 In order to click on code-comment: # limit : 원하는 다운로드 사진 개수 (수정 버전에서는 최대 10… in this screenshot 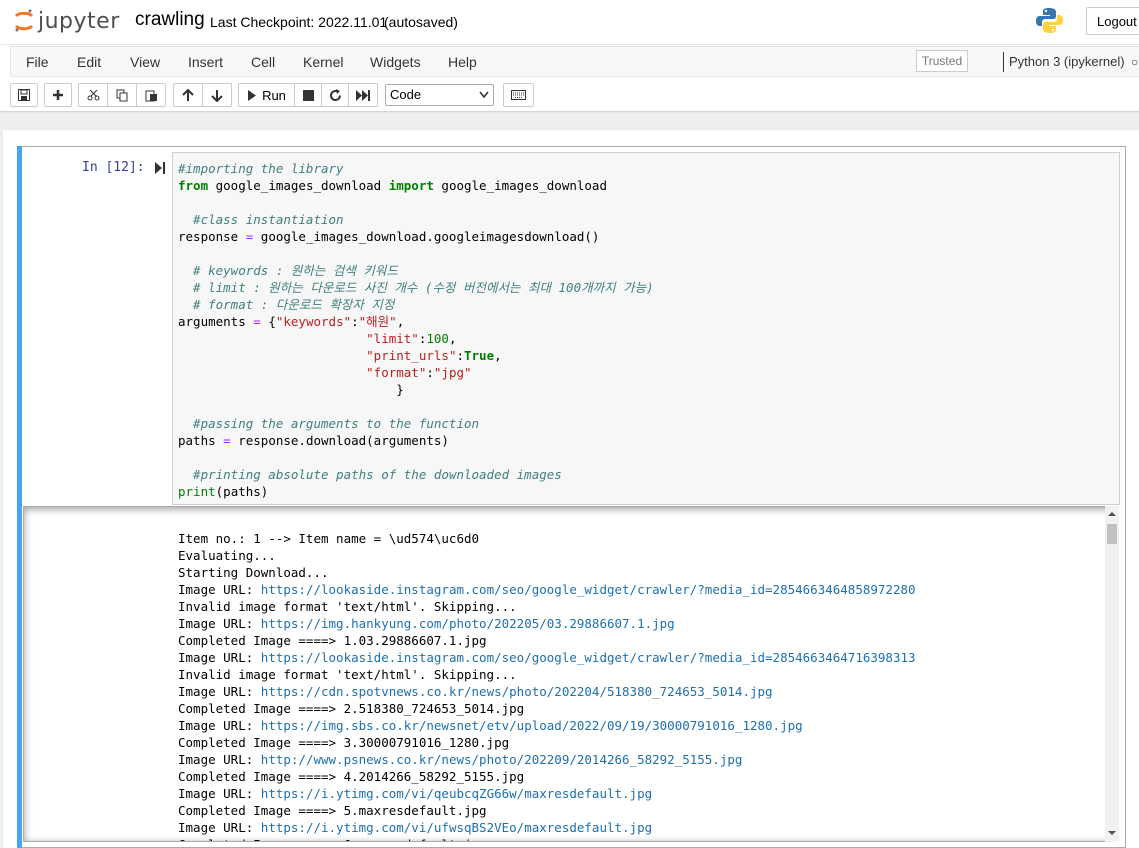, I will do `click(416, 287)`.